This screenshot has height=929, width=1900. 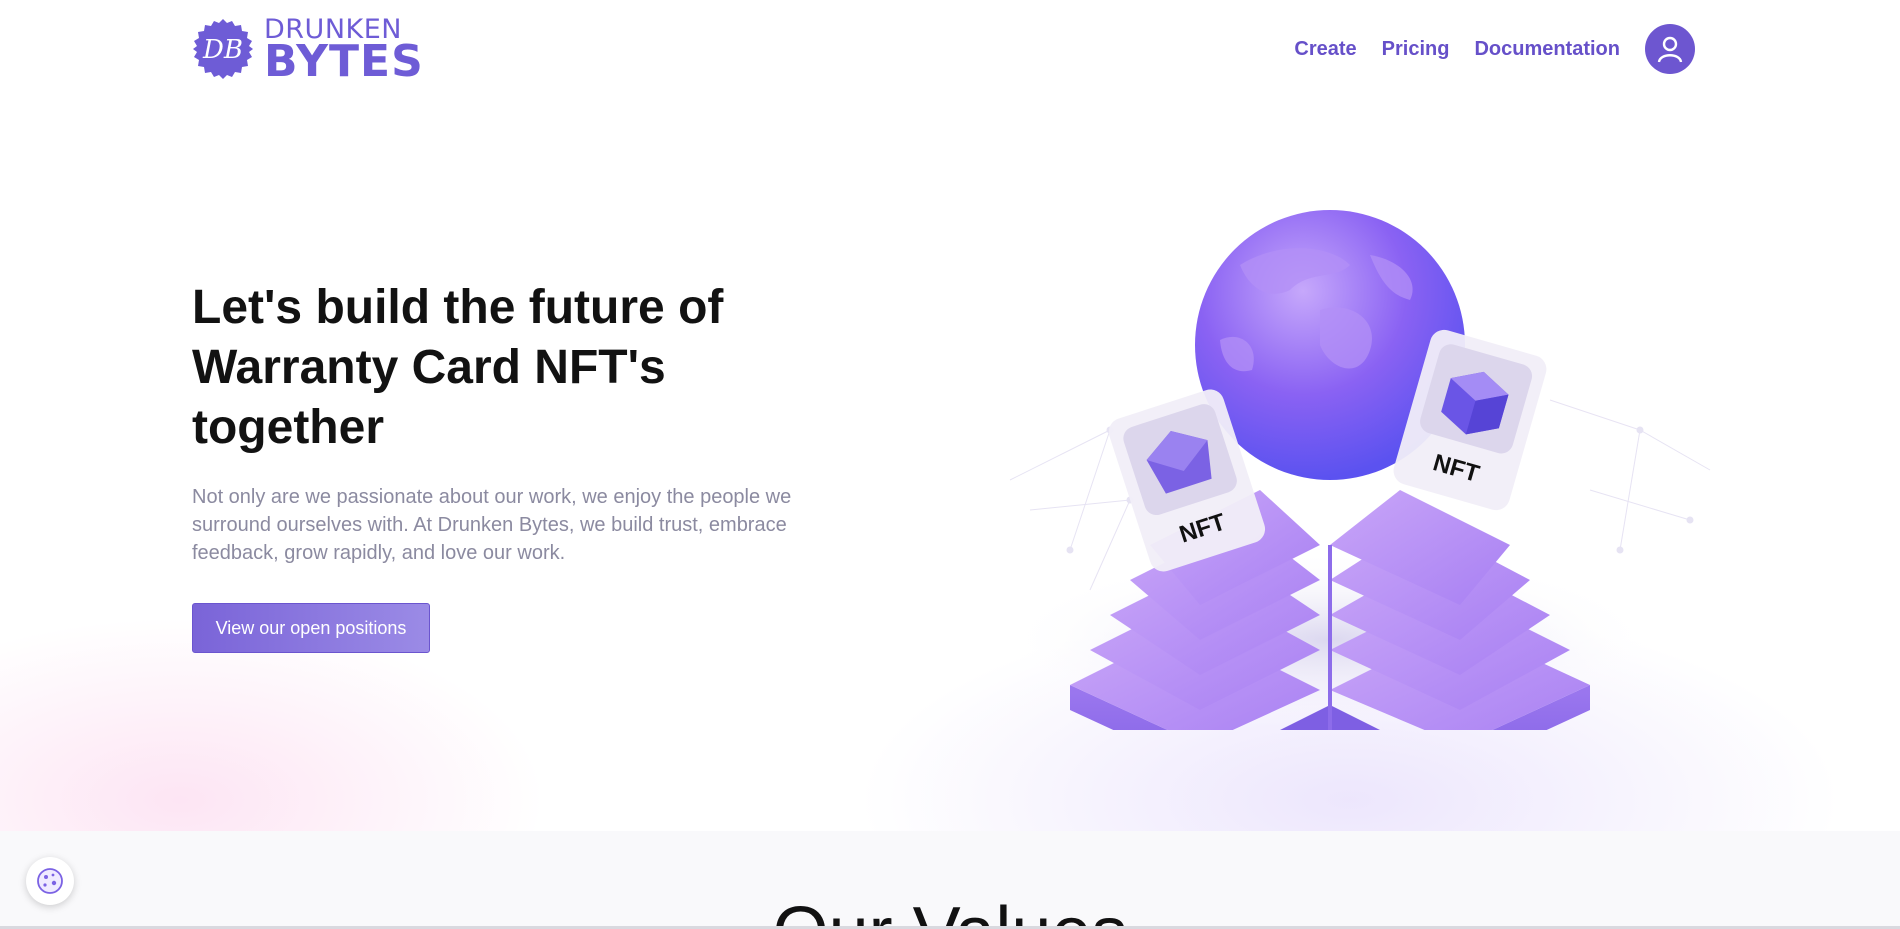 I want to click on brand-logo: DB DRUNKEN BYTES, so click(x=308, y=51).